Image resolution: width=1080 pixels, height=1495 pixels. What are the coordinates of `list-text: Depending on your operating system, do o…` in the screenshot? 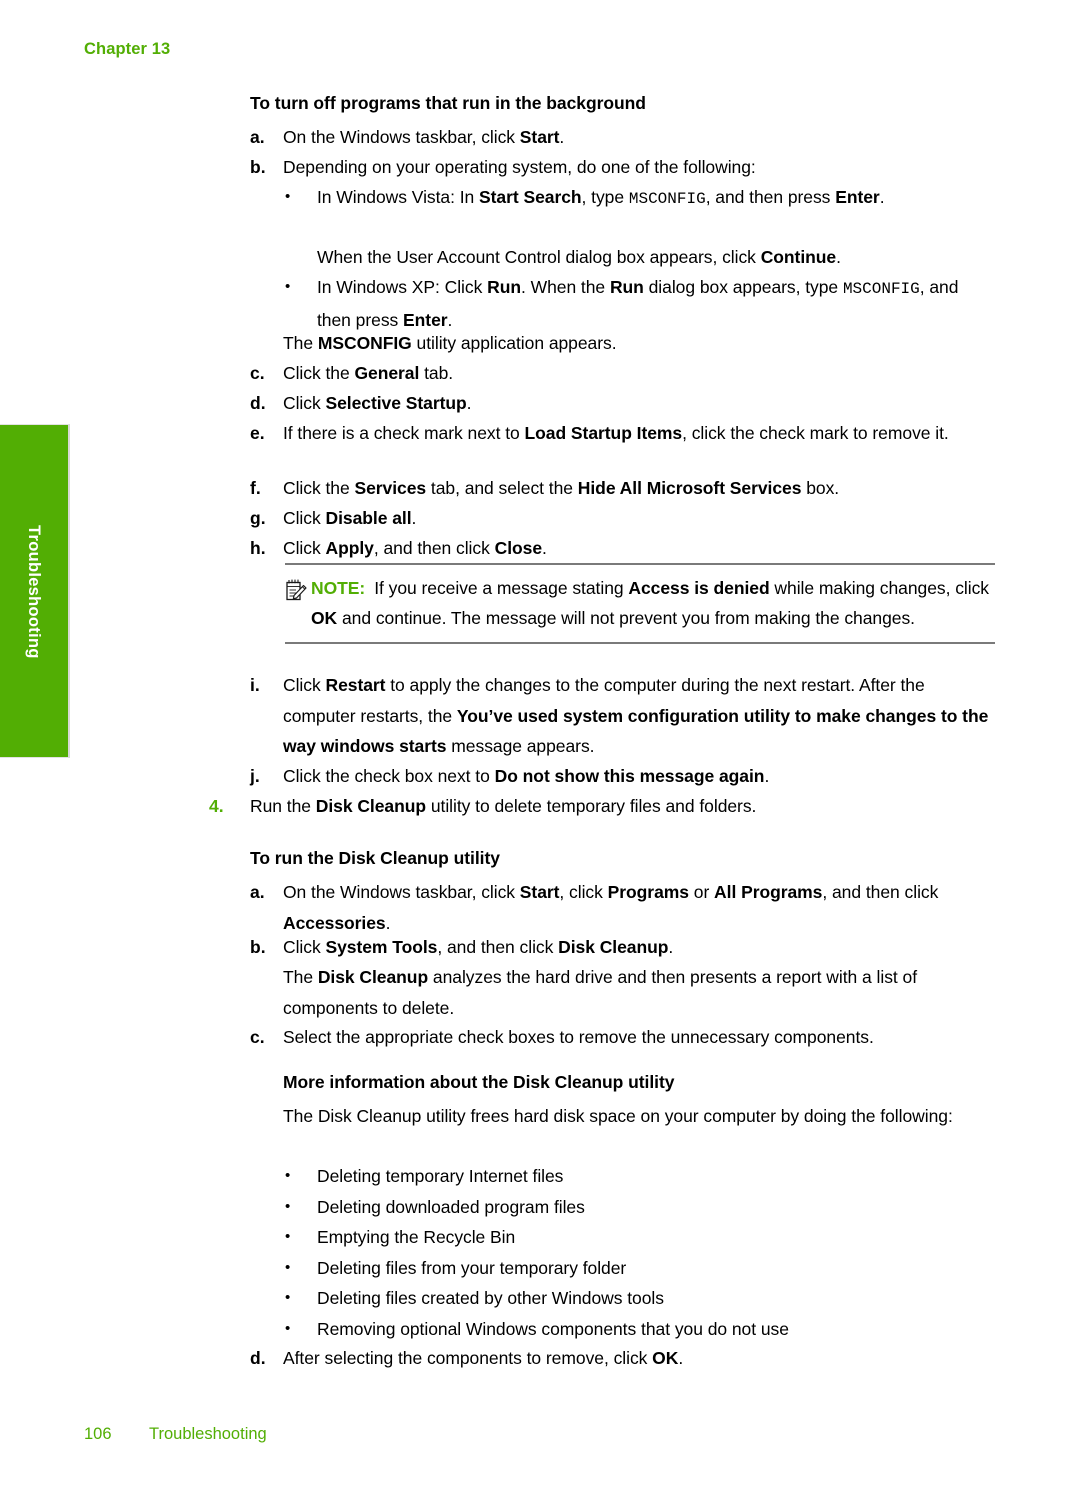 It's located at (519, 167).